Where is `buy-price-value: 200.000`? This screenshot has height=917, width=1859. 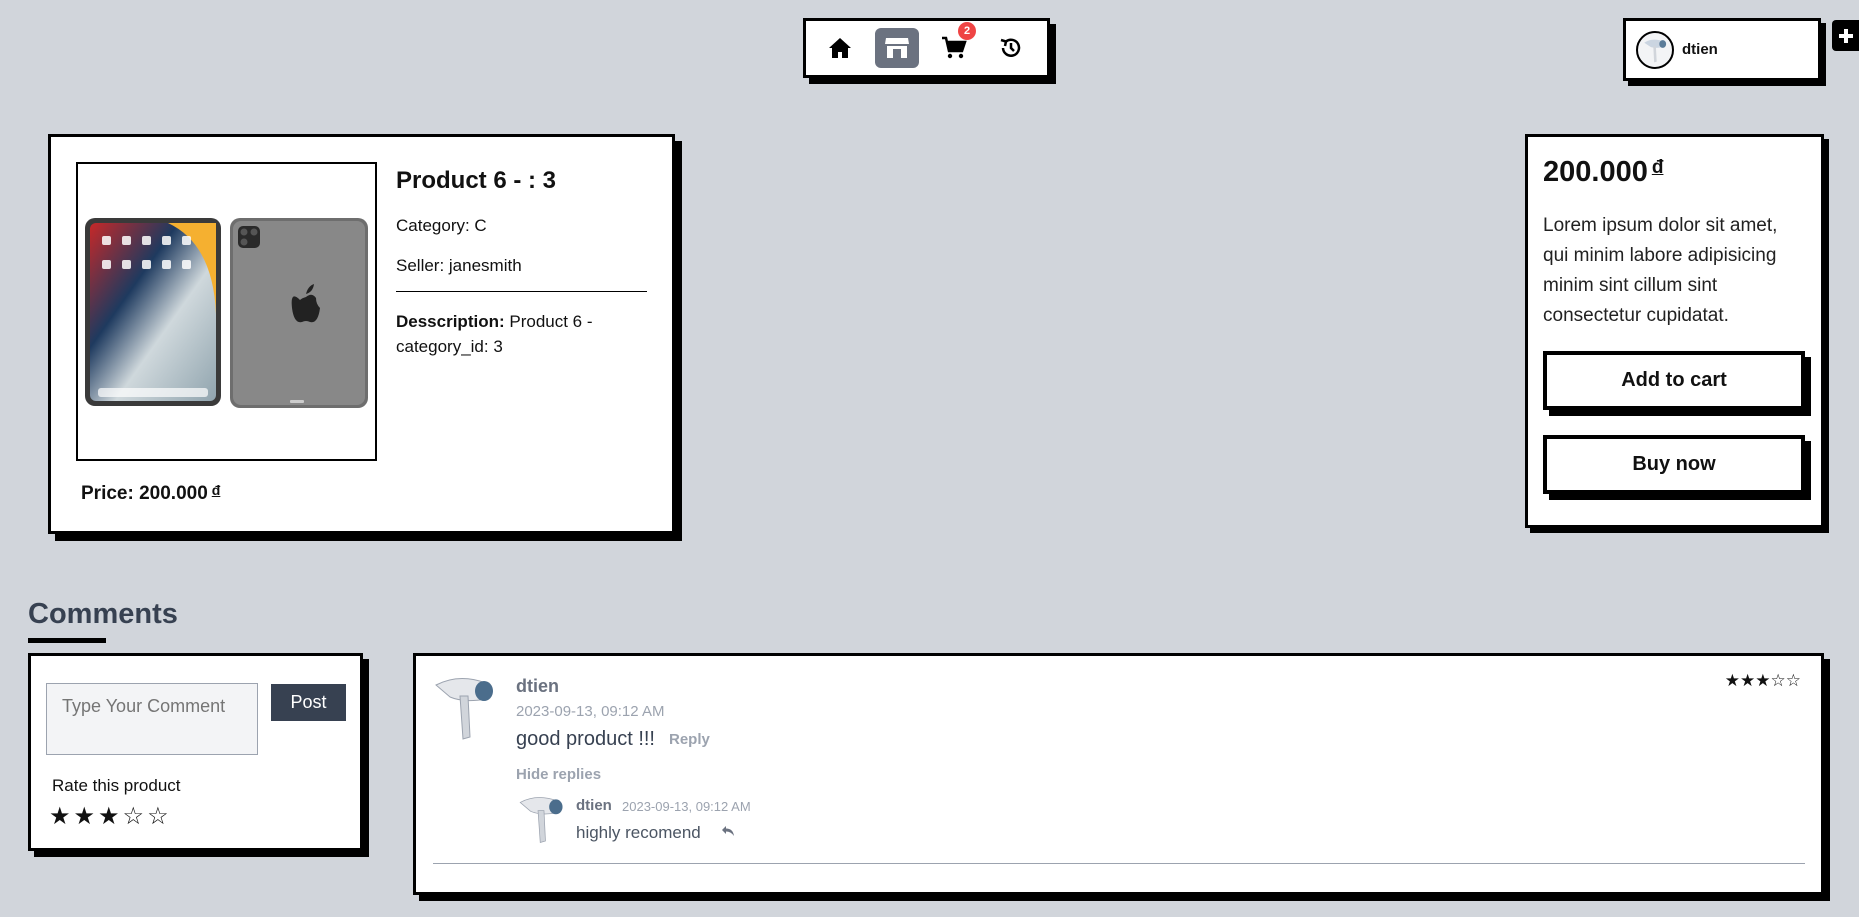
buy-price-value: 200.000 is located at coordinates (1595, 172).